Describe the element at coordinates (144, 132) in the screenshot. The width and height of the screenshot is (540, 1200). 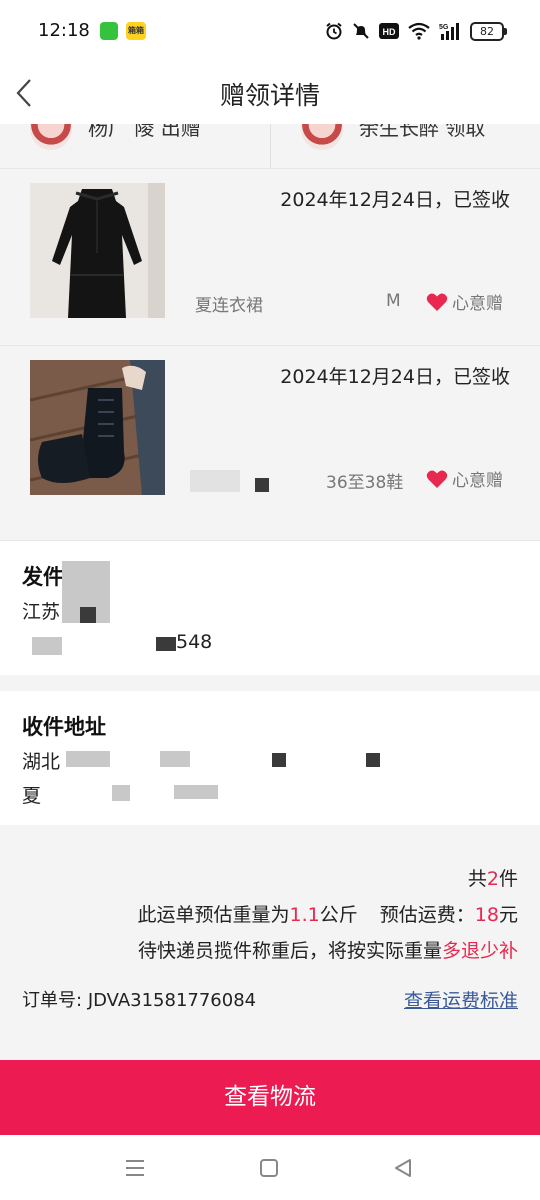
I see `giver-text: 杨广 陵 出赠` at that location.